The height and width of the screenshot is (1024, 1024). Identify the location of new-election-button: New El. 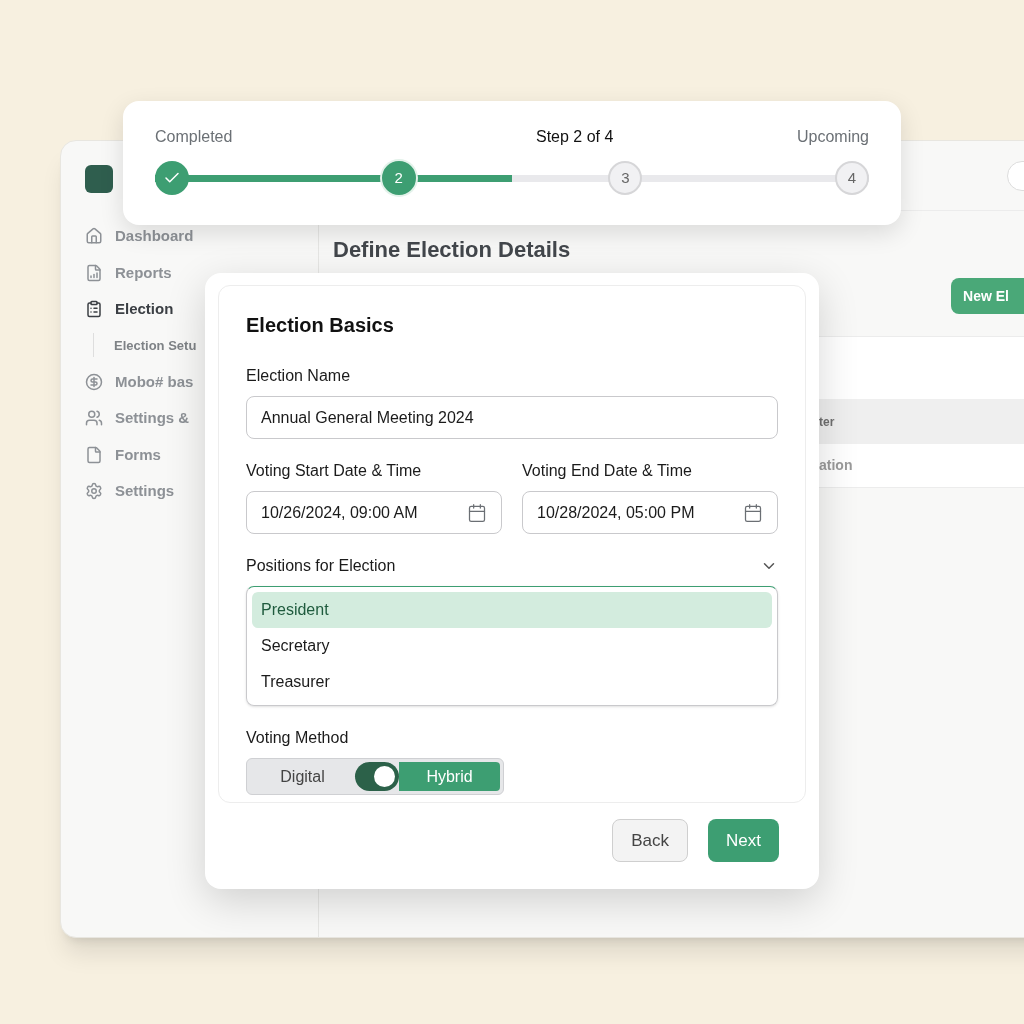
(987, 296).